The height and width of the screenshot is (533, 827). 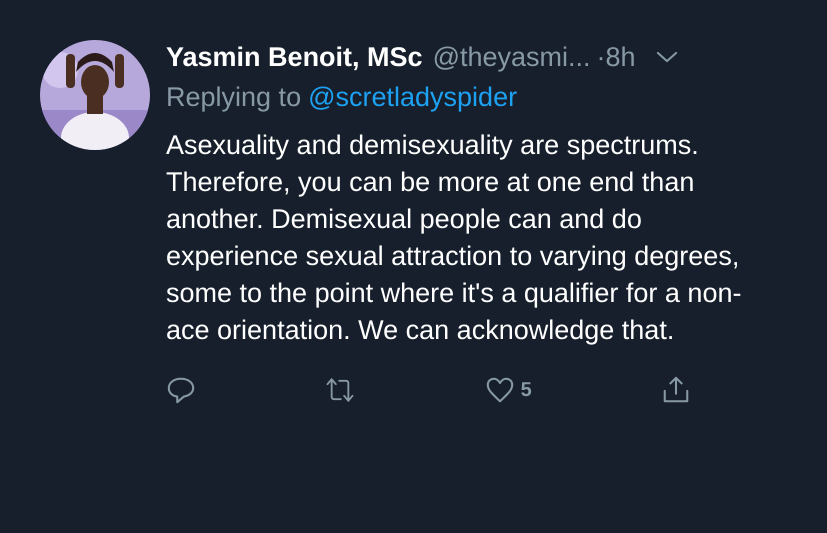 What do you see at coordinates (526, 390) in the screenshot?
I see `like-count: 5` at bounding box center [526, 390].